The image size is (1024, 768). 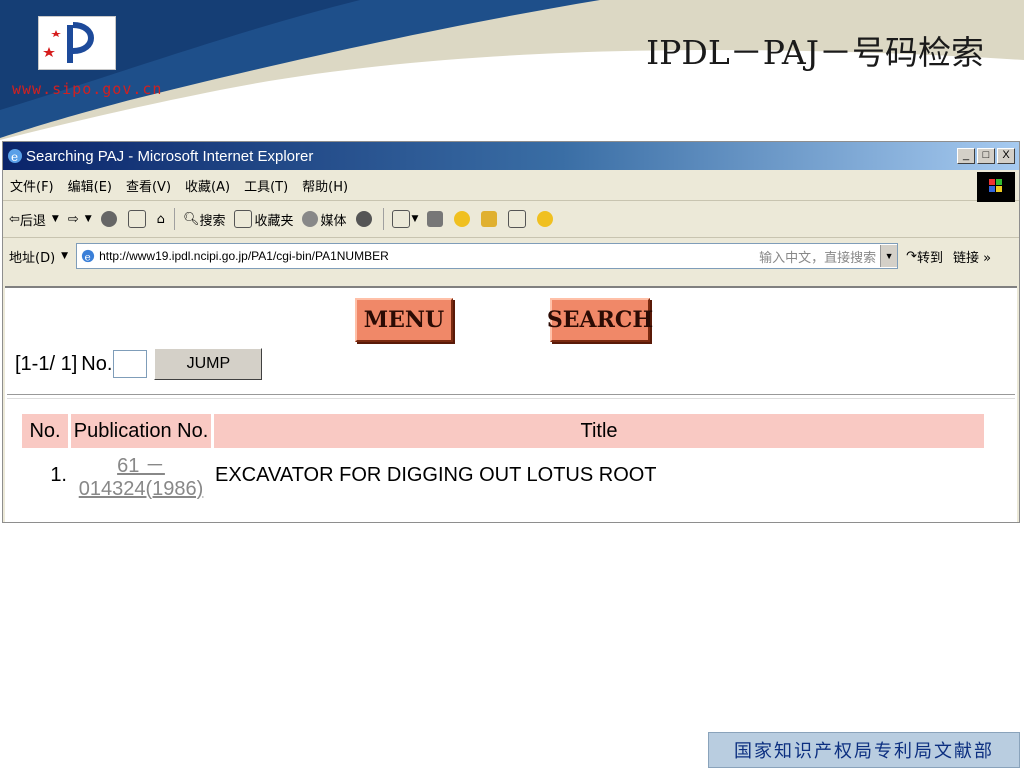 I want to click on back-button: ⇦ 后退 ▼, so click(x=34, y=219).